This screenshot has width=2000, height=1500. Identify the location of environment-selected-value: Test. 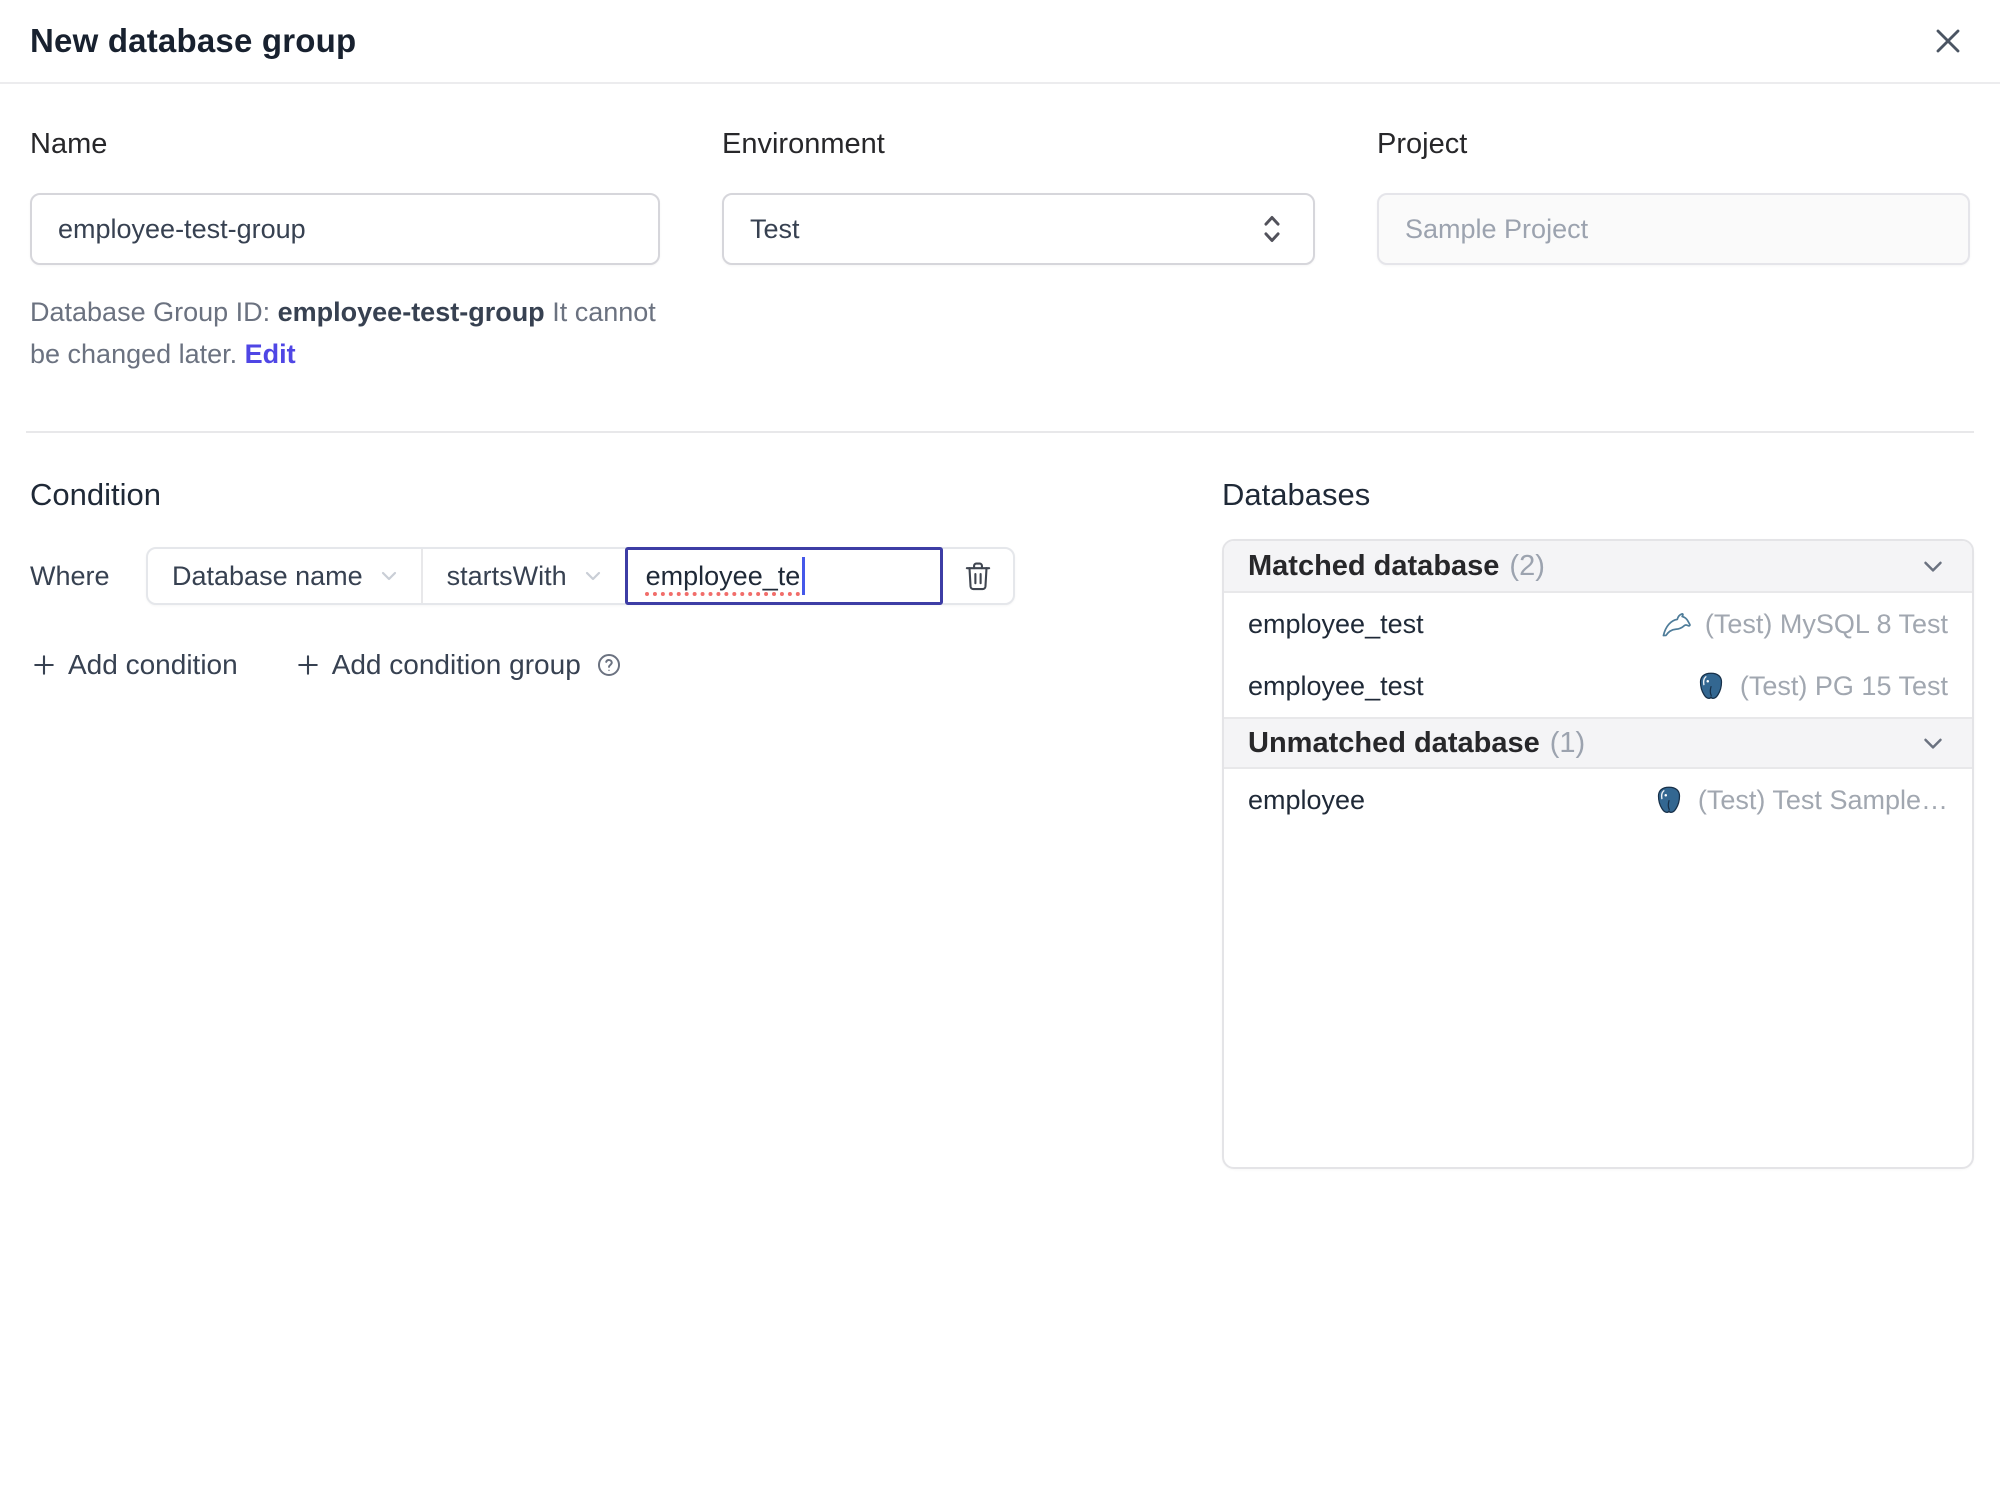
(775, 228).